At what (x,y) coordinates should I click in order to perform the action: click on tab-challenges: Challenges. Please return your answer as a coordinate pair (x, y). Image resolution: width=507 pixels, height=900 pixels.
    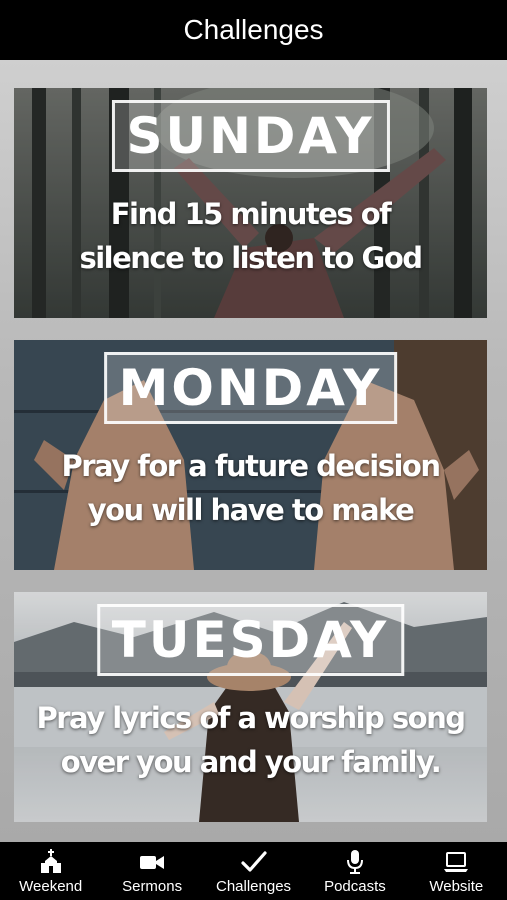
    Looking at the image, I should click on (253, 871).